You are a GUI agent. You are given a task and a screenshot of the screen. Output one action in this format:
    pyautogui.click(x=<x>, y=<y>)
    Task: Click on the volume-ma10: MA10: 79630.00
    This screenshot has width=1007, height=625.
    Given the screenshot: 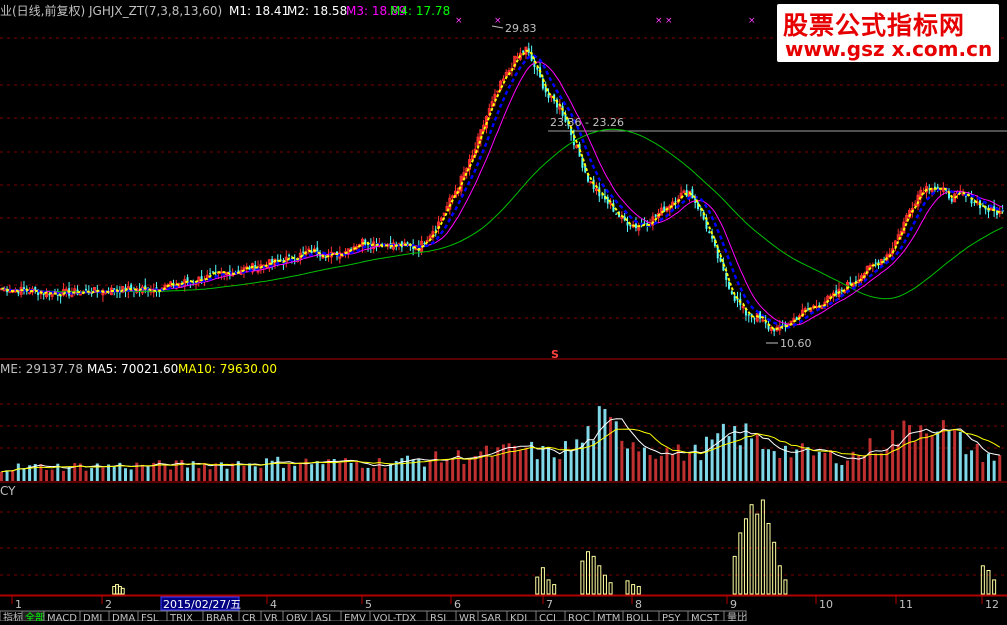 What is the action you would take?
    pyautogui.click(x=227, y=369)
    